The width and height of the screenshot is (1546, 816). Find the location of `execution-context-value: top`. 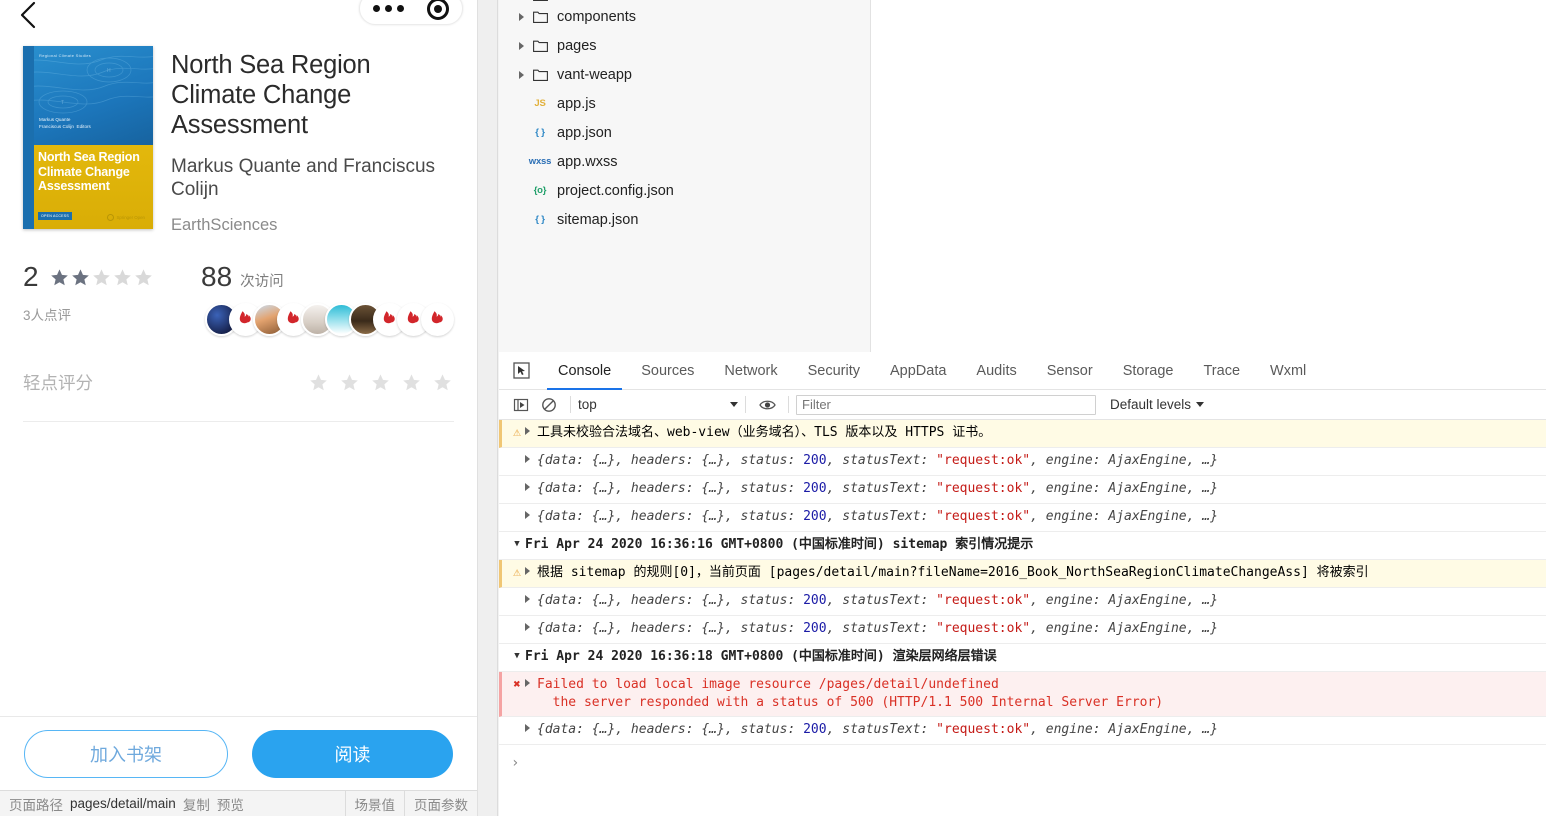

execution-context-value: top is located at coordinates (587, 404).